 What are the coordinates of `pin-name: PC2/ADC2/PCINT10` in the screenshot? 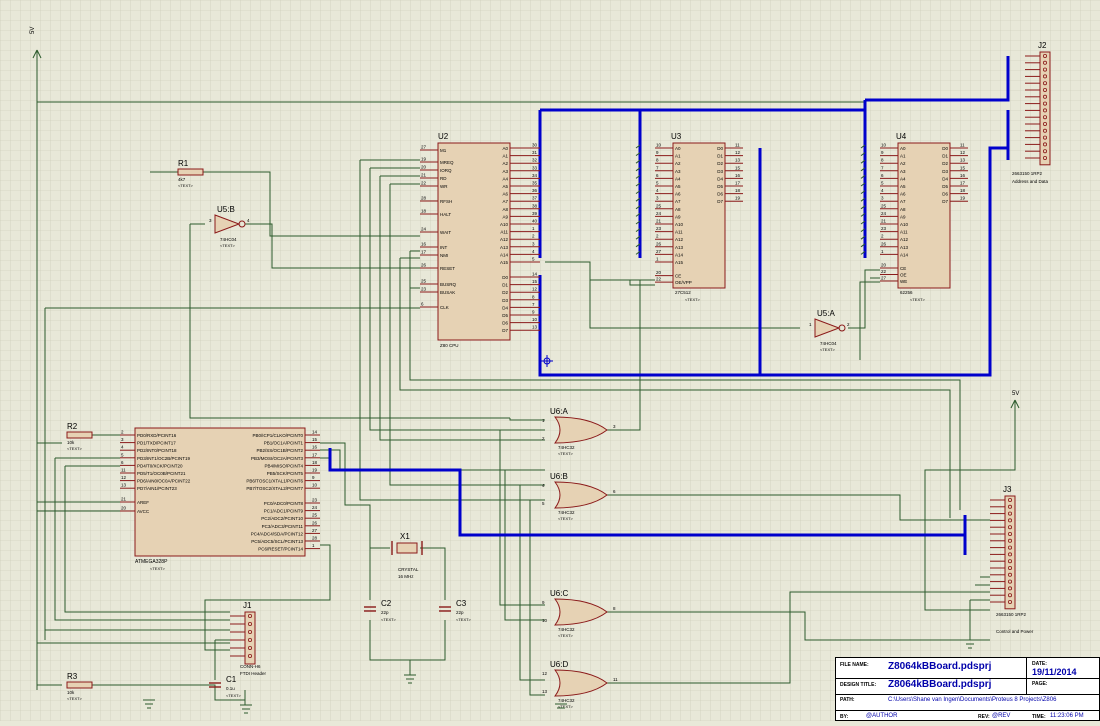 It's located at (282, 518).